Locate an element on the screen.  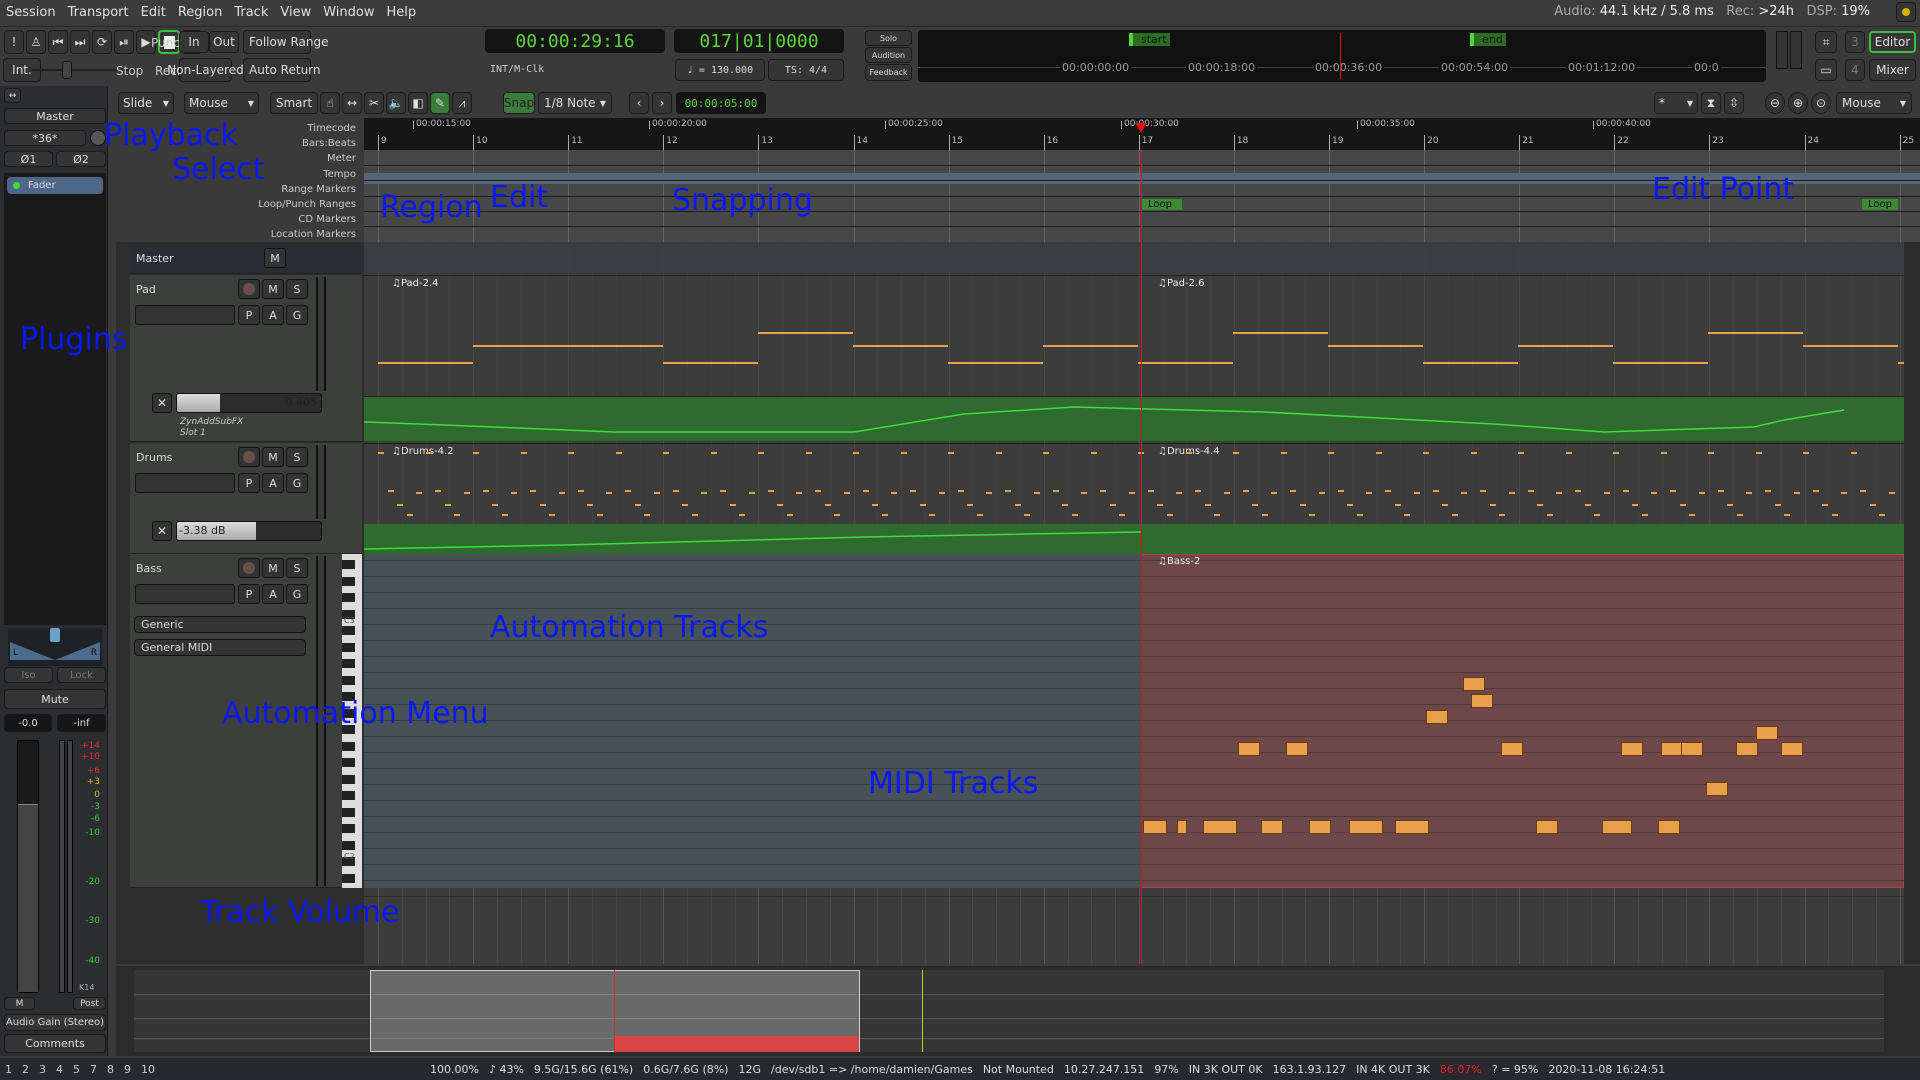
menu-session: Session is located at coordinates (31, 12).